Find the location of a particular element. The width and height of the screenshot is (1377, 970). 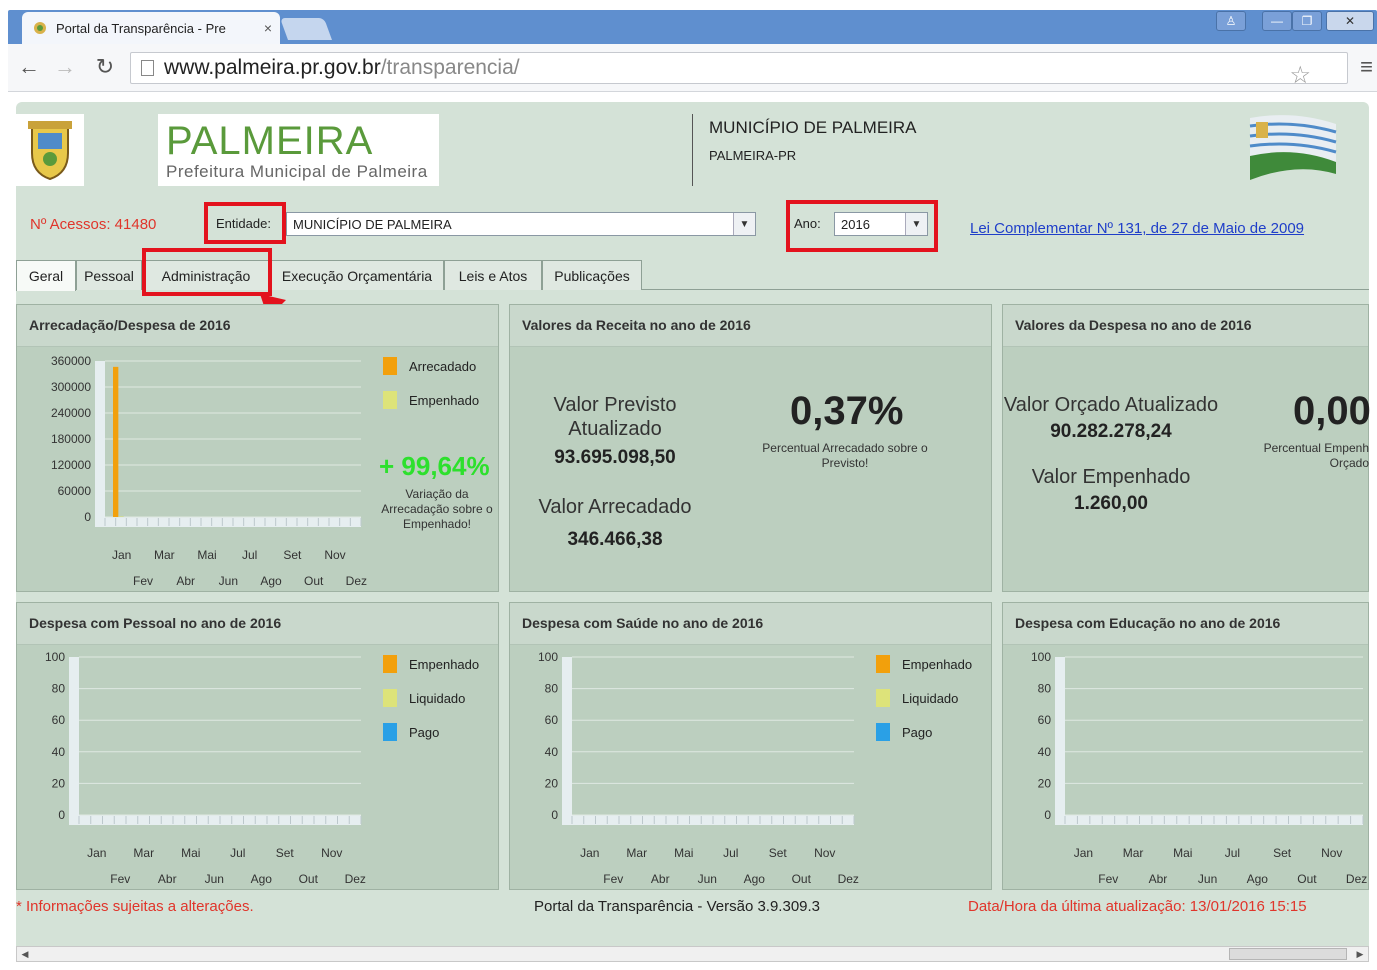

tab-geral: Geral is located at coordinates (46, 275).